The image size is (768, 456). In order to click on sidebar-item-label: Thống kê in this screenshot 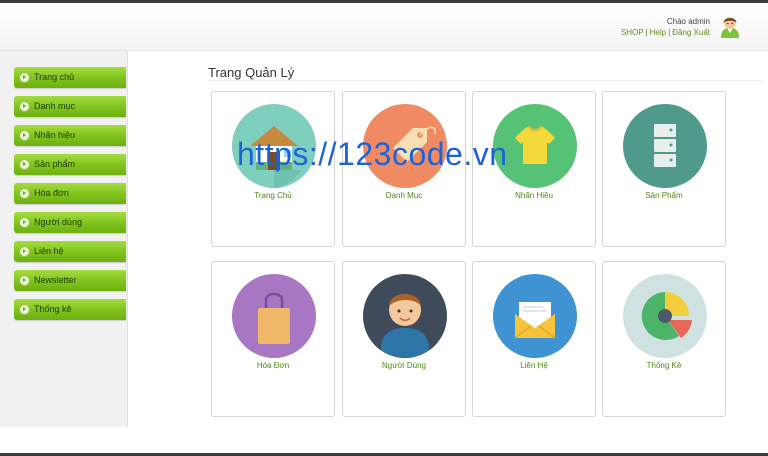, I will do `click(53, 309)`.